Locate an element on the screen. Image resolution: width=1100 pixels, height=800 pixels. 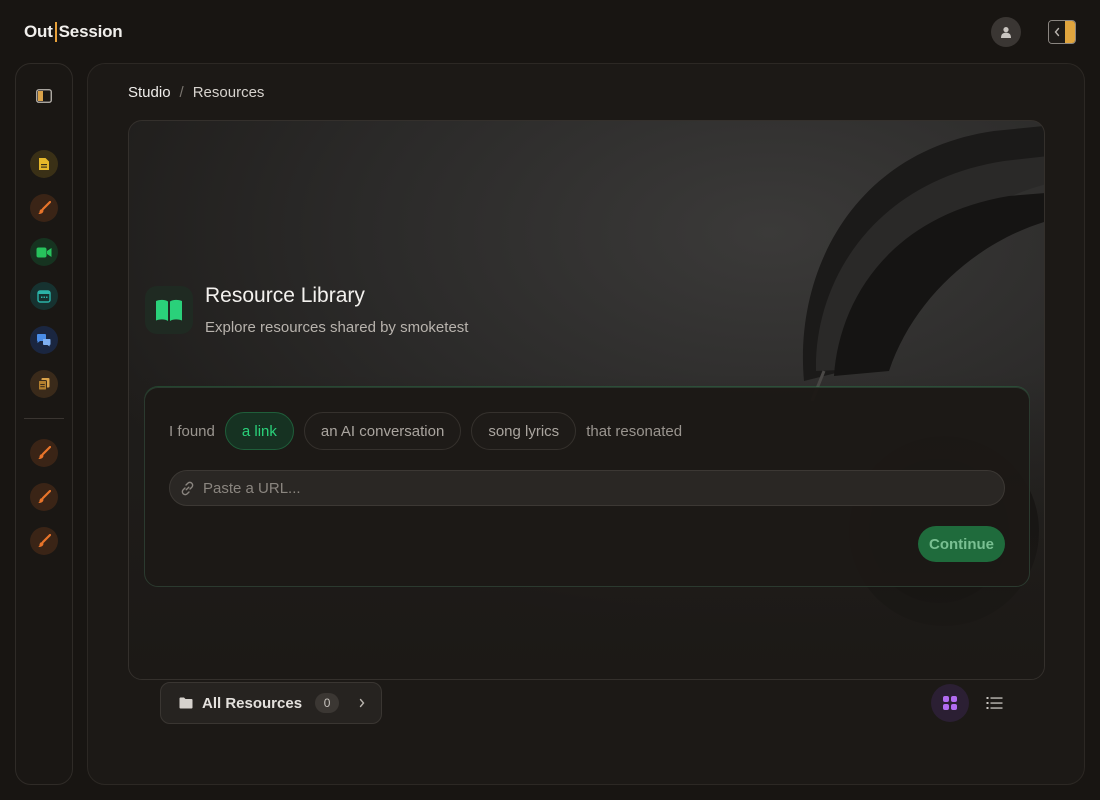
sidebar-item-calendar is located at coordinates (44, 296).